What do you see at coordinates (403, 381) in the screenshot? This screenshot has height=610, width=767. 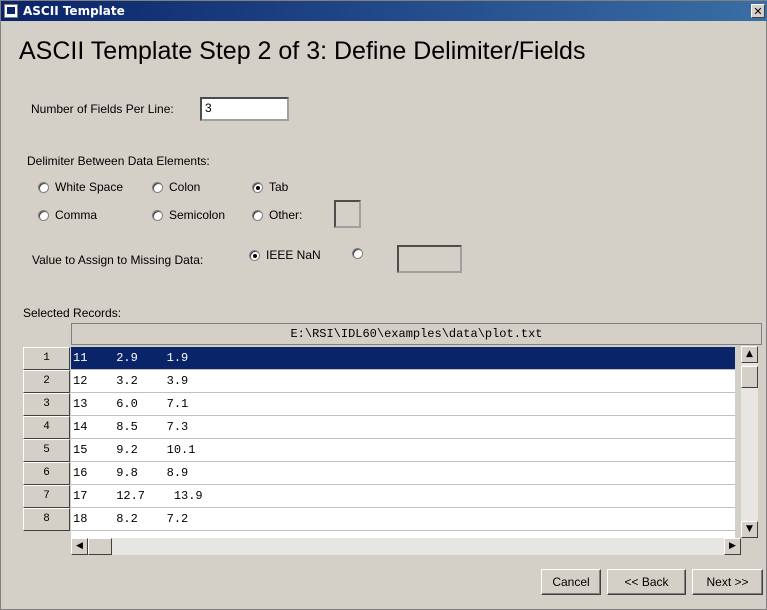 I see `table-row: 12 3.2 3.9` at bounding box center [403, 381].